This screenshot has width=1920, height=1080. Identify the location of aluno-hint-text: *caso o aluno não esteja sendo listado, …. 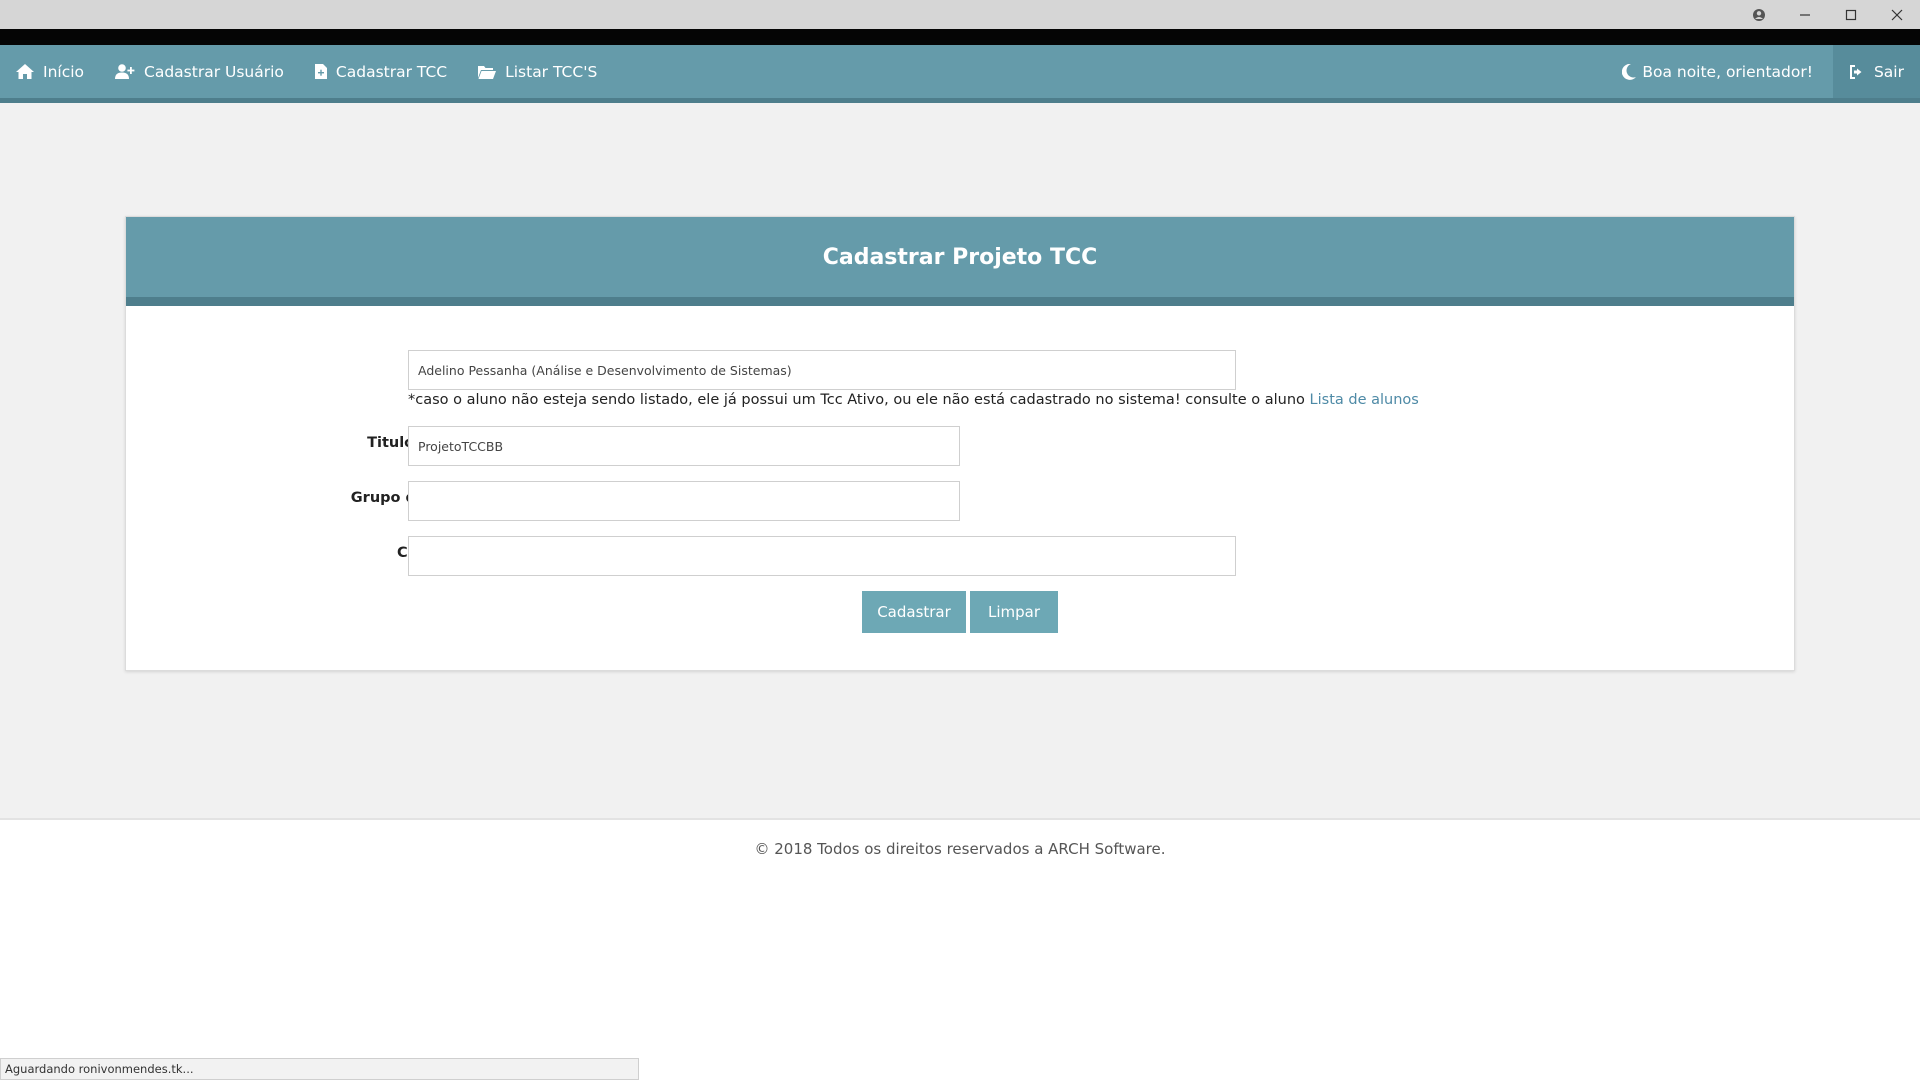
(856, 400).